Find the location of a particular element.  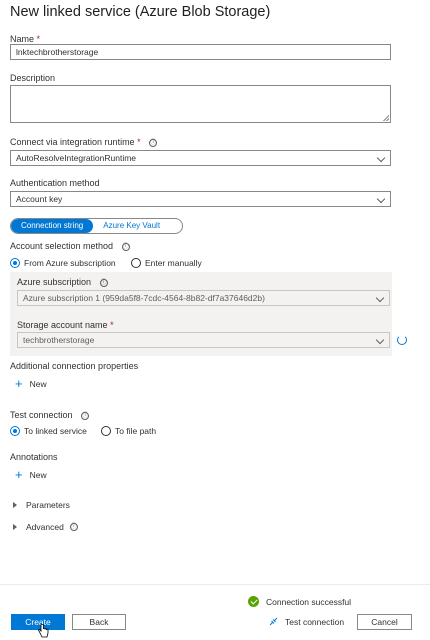

add-connection-property-button: + New is located at coordinates (31, 383).